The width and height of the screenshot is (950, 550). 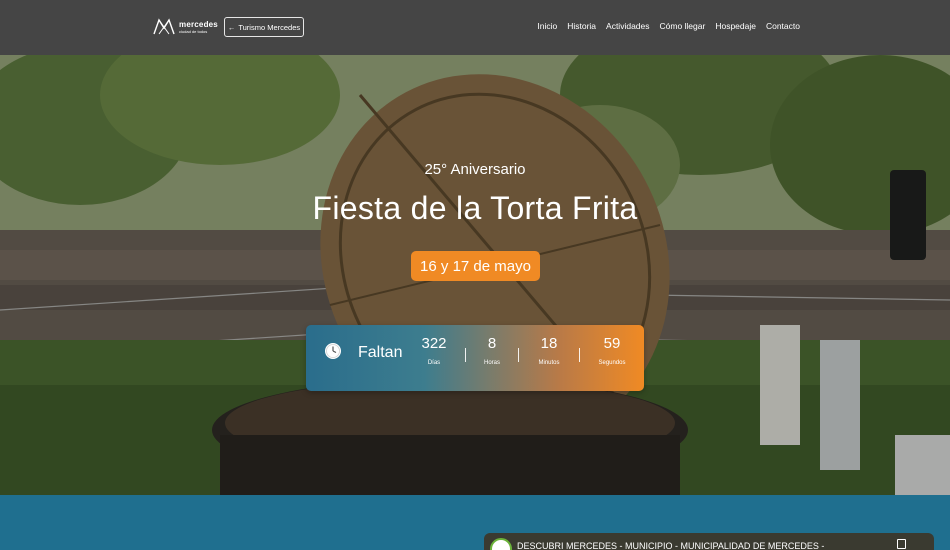 What do you see at coordinates (581, 26) in the screenshot?
I see `nav-historia: Historia` at bounding box center [581, 26].